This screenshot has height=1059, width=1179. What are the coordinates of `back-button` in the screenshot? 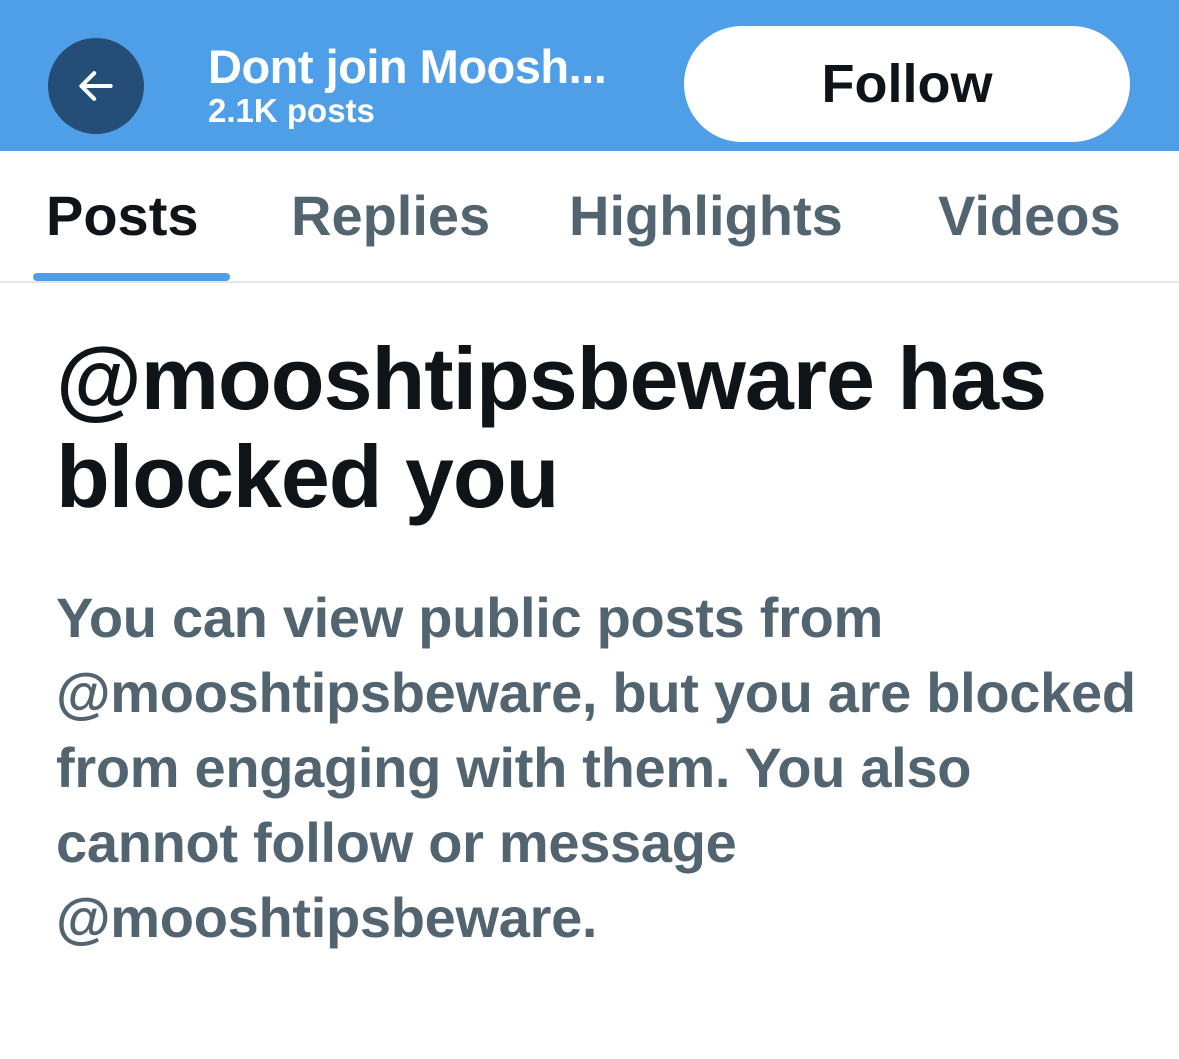 It's located at (96, 86).